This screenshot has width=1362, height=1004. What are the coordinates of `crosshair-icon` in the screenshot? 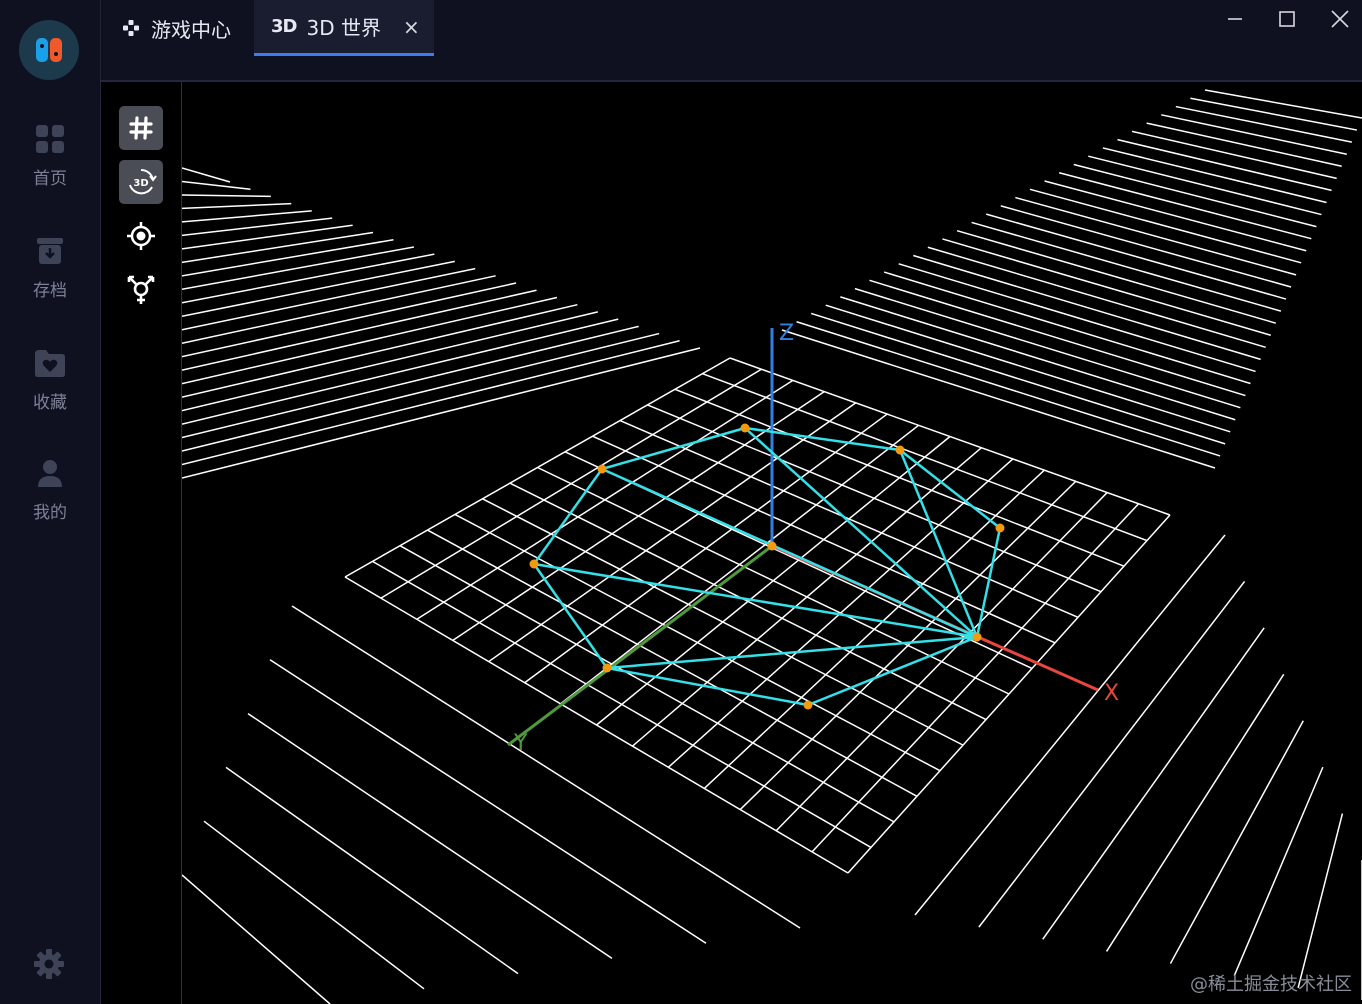 It's located at (141, 236).